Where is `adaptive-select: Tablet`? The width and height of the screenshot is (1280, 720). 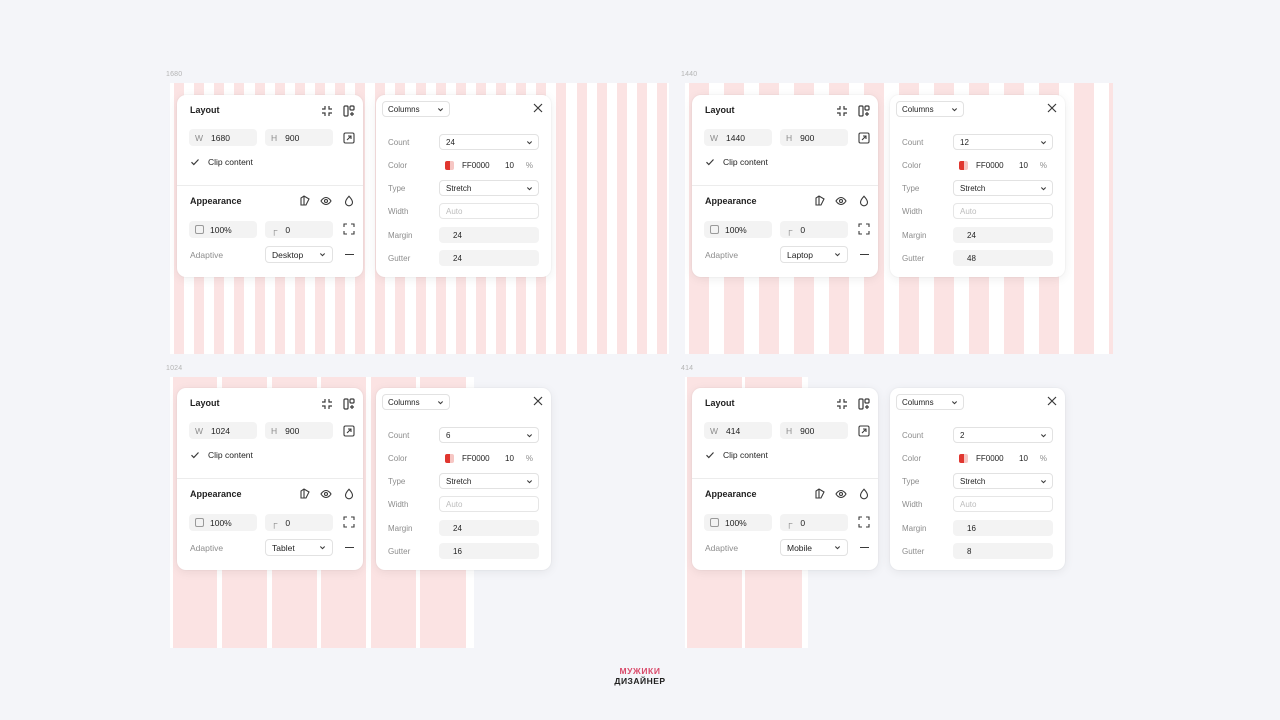 adaptive-select: Tablet is located at coordinates (299, 547).